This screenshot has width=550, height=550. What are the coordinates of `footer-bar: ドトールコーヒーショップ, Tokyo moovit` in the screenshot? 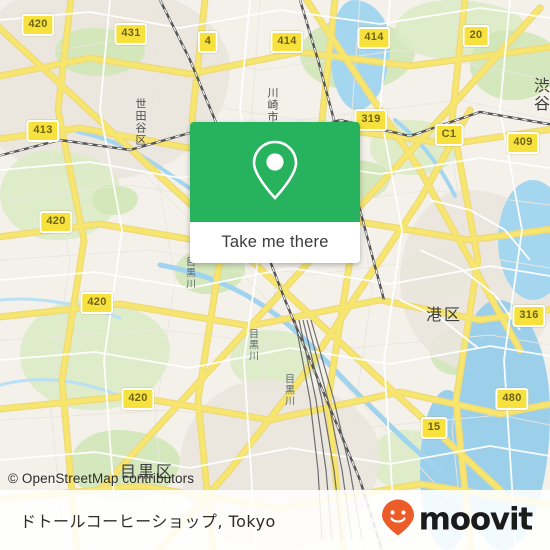 It's located at (275, 520).